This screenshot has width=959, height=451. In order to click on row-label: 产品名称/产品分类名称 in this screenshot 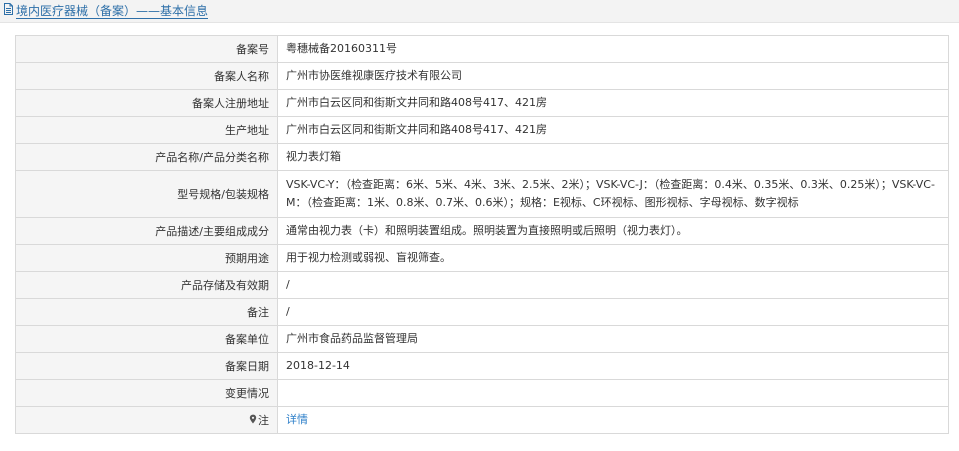, I will do `click(147, 157)`.